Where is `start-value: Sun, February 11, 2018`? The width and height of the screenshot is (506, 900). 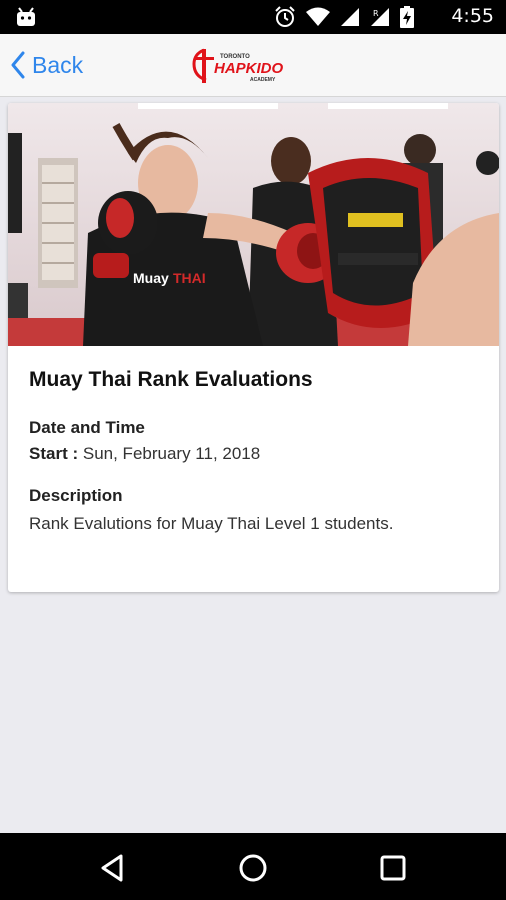 start-value: Sun, February 11, 2018 is located at coordinates (171, 453).